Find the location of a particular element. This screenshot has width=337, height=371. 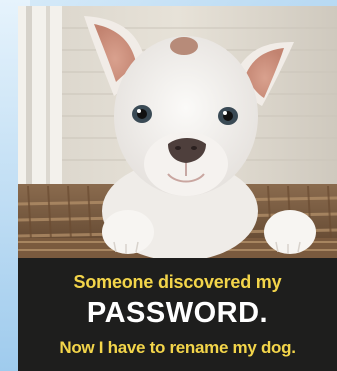

caption-line-3: Now I have to rename my dog. is located at coordinates (177, 347).